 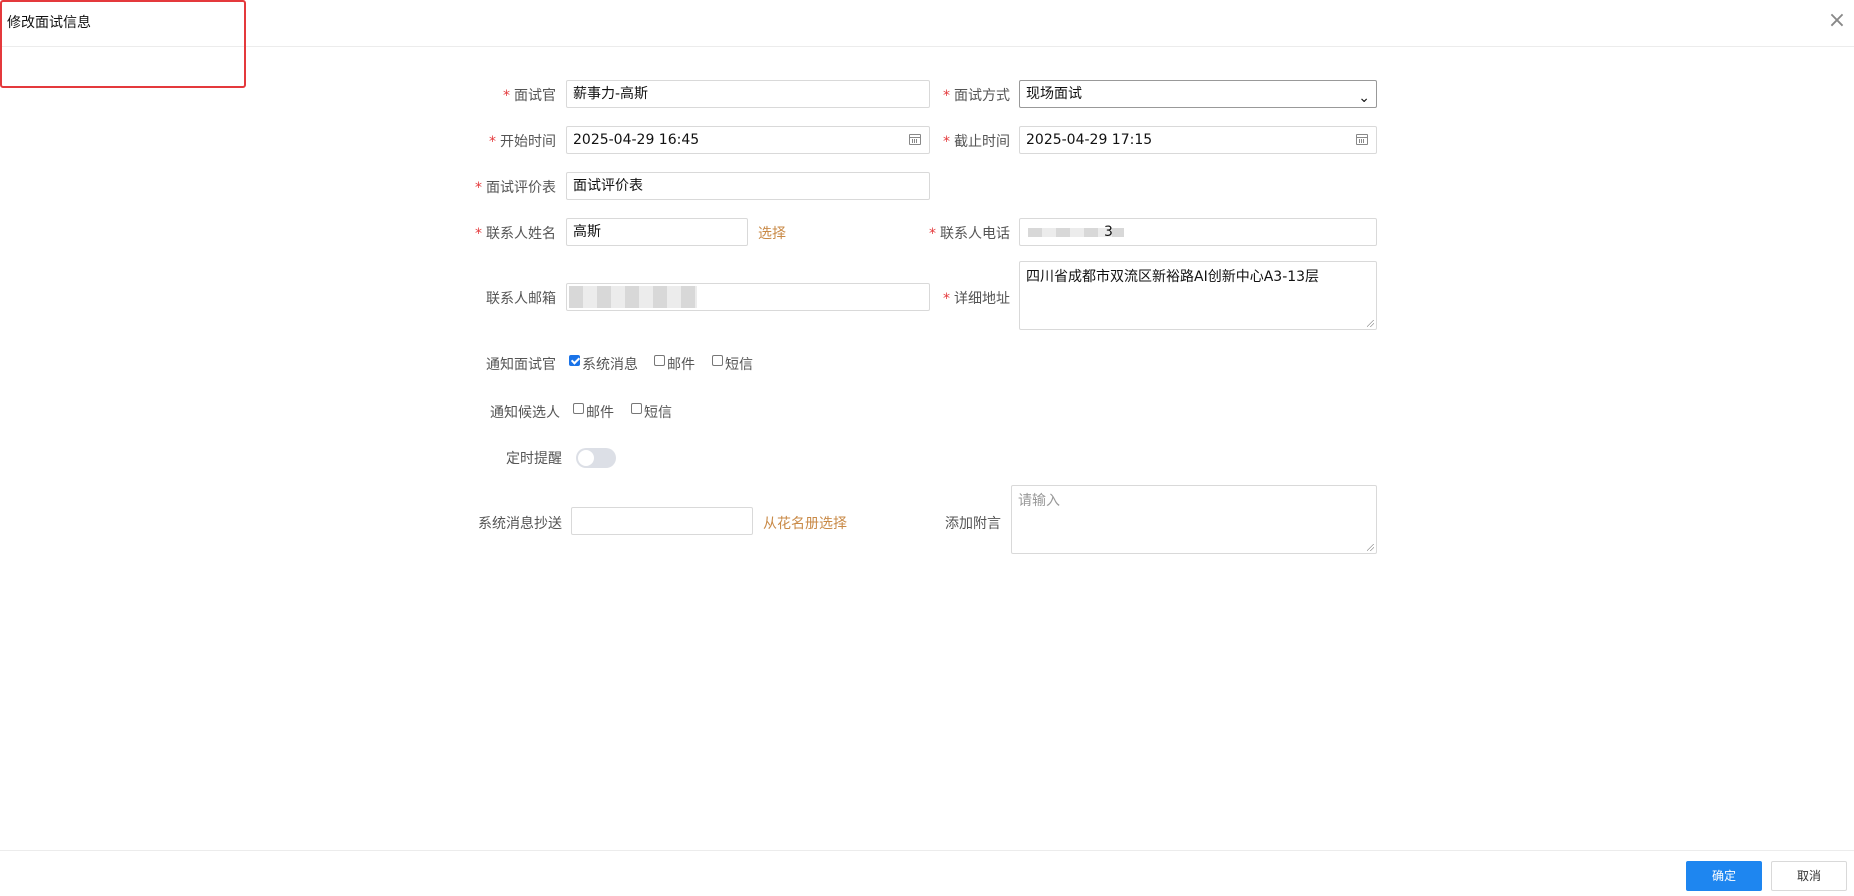 What do you see at coordinates (748, 297) in the screenshot?
I see `contact-email-input` at bounding box center [748, 297].